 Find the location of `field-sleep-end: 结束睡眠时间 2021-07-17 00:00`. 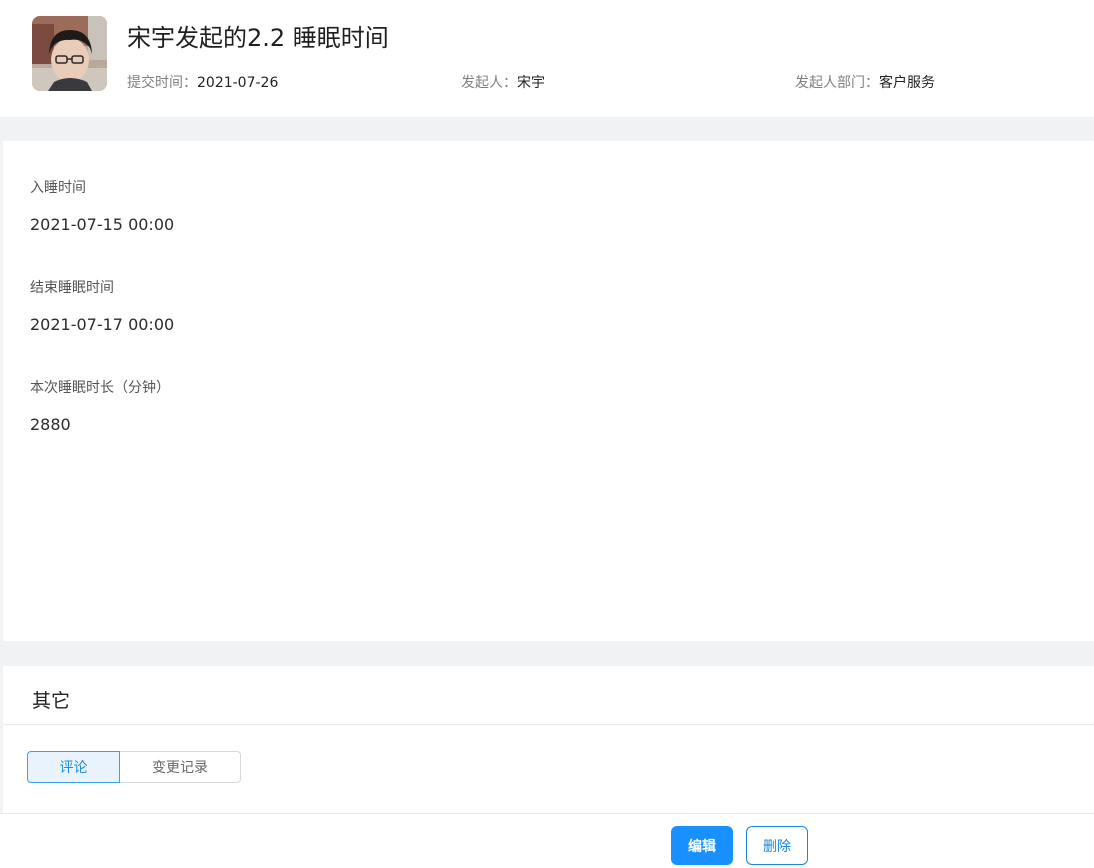

field-sleep-end: 结束睡眠时间 2021-07-17 00:00 is located at coordinates (102, 305).